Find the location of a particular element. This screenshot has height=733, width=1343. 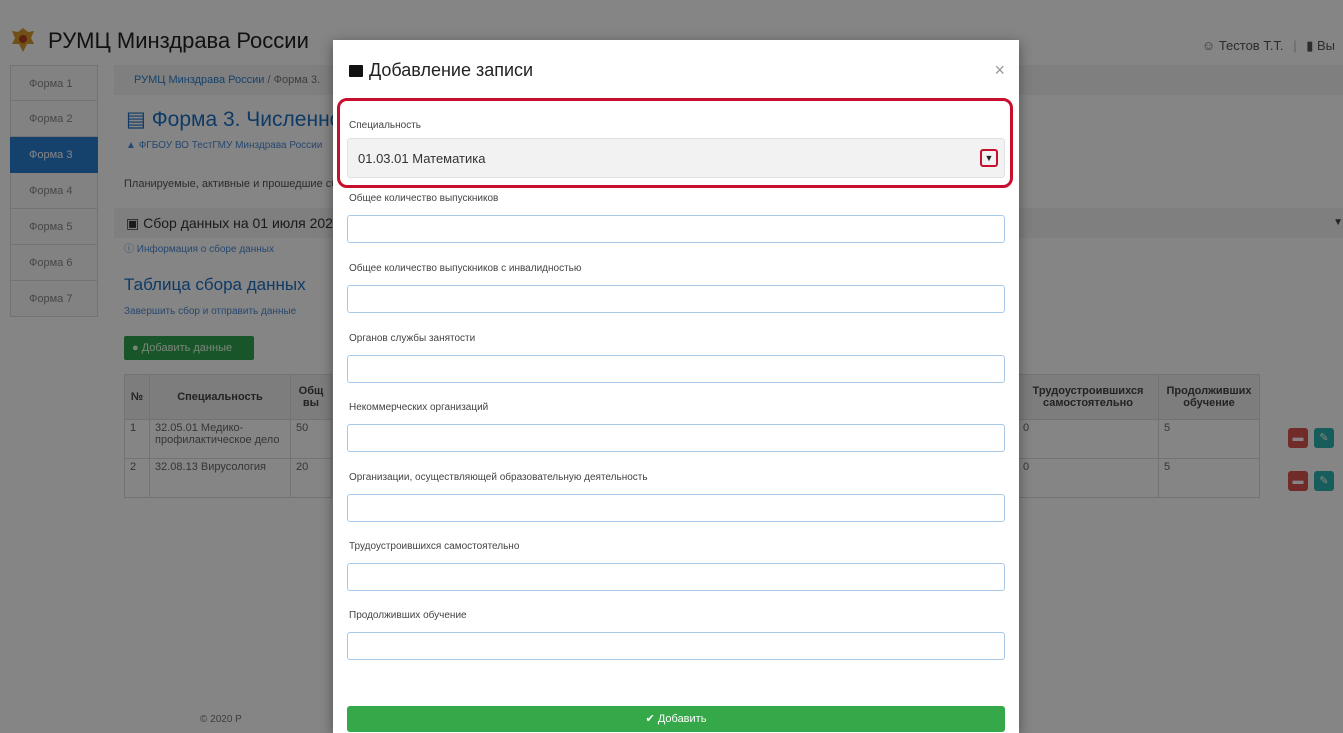

close-icon: × is located at coordinates (999, 70).